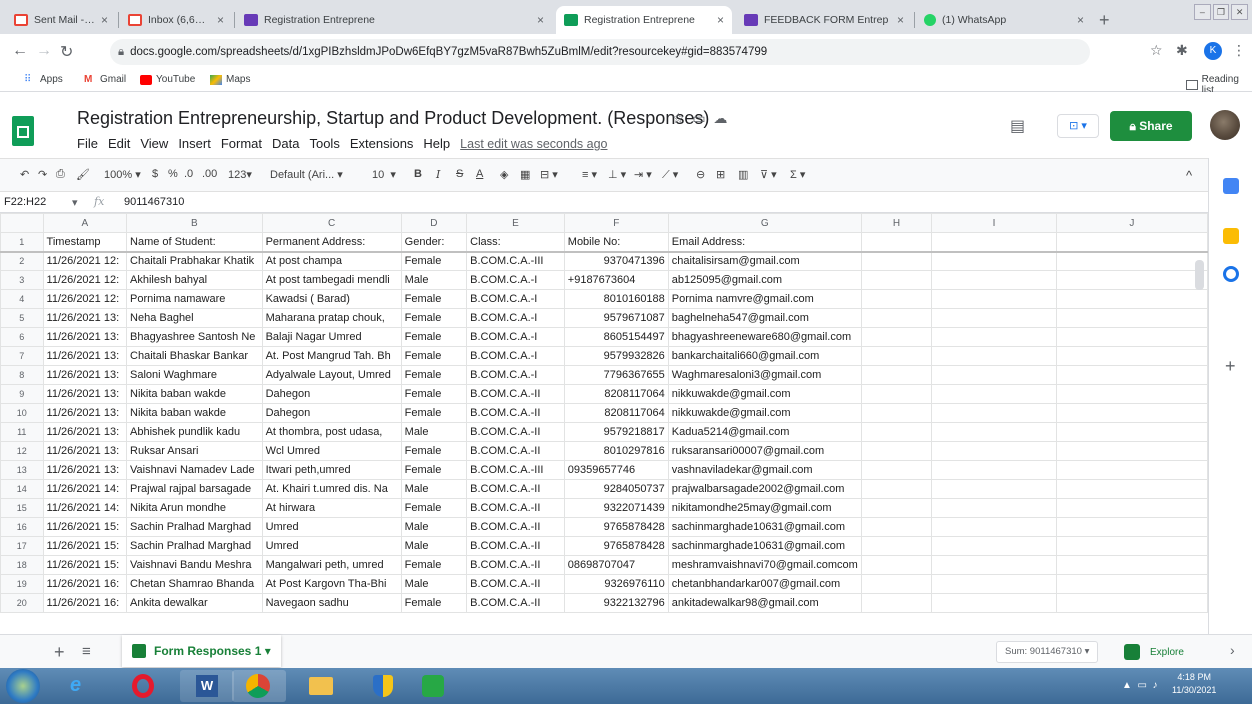  I want to click on header-cell, so click(994, 242).